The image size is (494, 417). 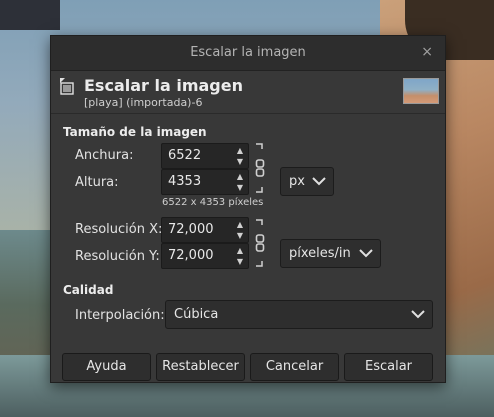 I want to click on height-decrement-icon: ▼, so click(x=240, y=187).